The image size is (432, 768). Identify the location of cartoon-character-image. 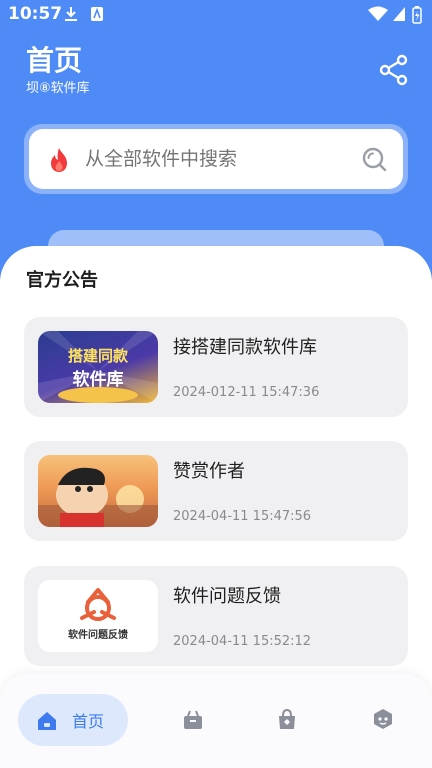
(98, 497).